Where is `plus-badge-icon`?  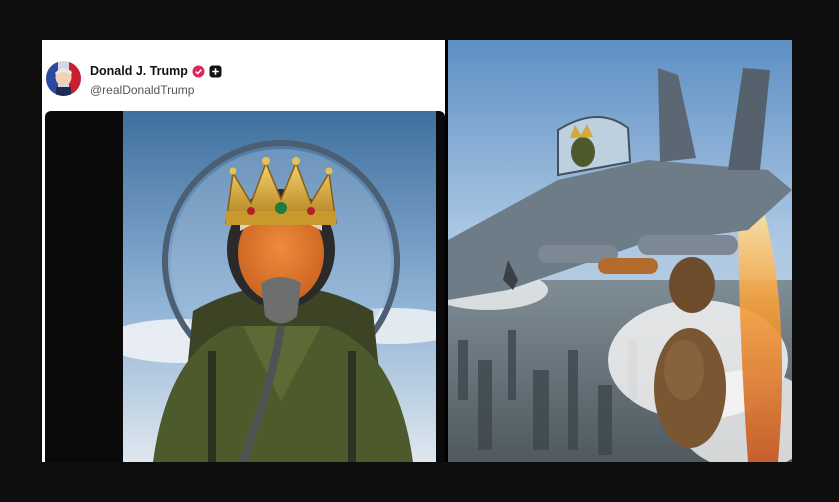 plus-badge-icon is located at coordinates (215, 71).